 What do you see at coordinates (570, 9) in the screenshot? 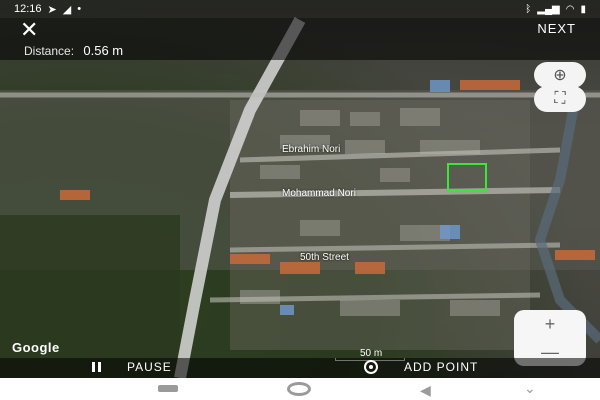
I see `wifi-icon: ◠` at bounding box center [570, 9].